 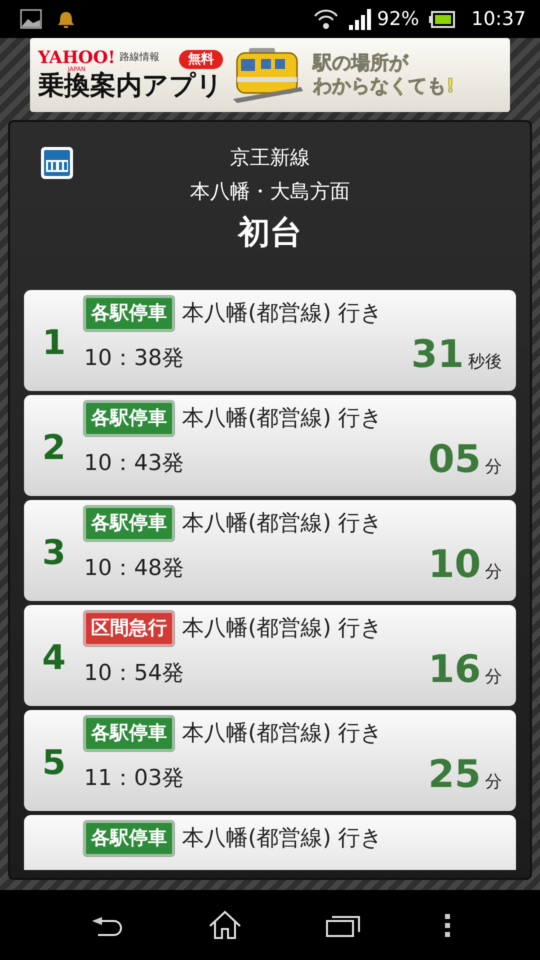 What do you see at coordinates (130, 86) in the screenshot?
I see `ad-title: 乗換案内アプリ` at bounding box center [130, 86].